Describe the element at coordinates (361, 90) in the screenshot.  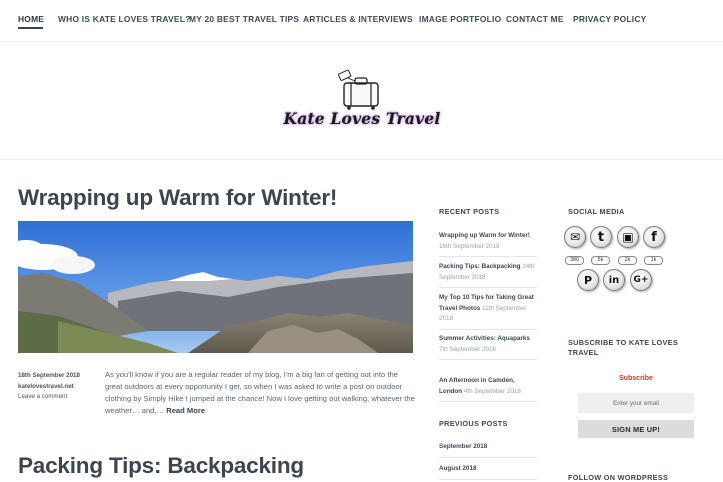
I see `suitcase-icon` at that location.